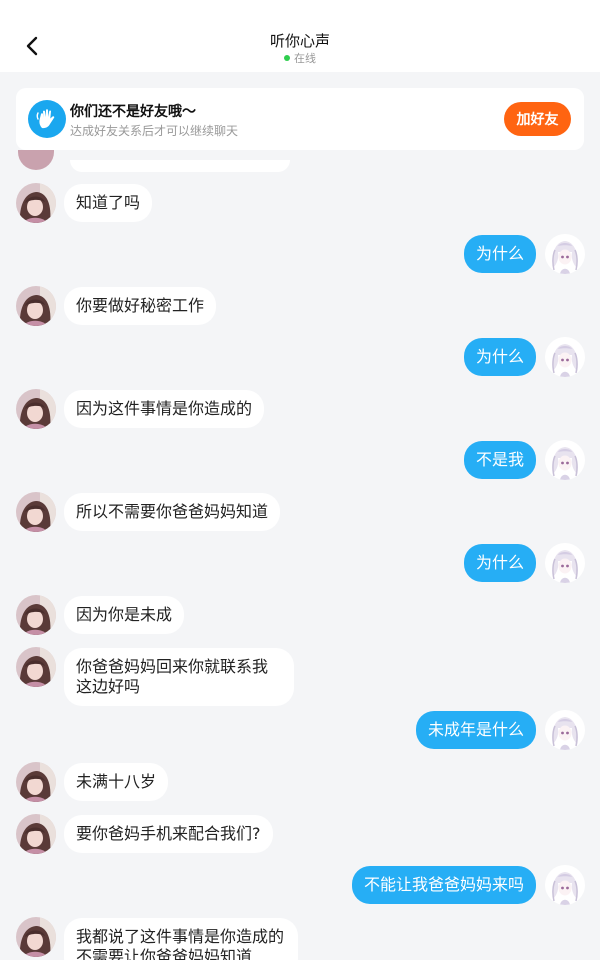 Image resolution: width=600 pixels, height=960 pixels. Describe the element at coordinates (108, 203) in the screenshot. I see `message-bubble: 知道了吗` at that location.